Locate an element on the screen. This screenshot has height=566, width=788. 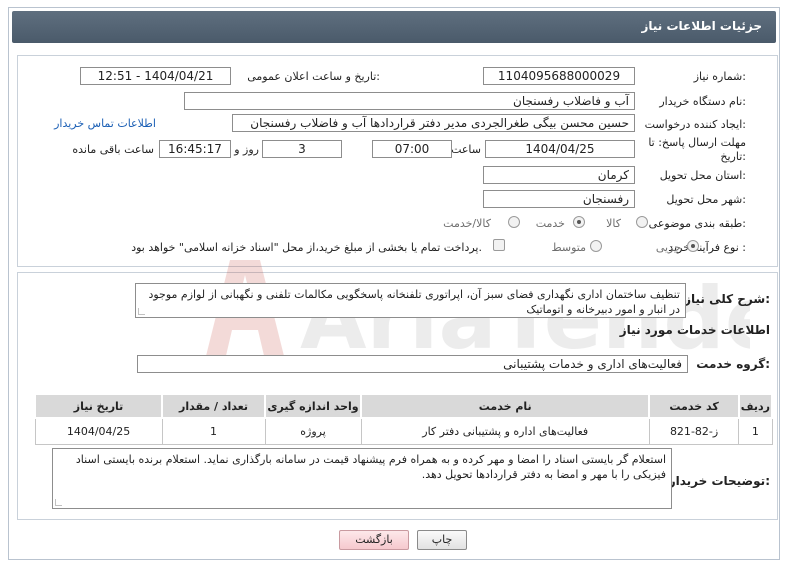
province-label: استان محل تحویل: is located at coordinates (702, 175).